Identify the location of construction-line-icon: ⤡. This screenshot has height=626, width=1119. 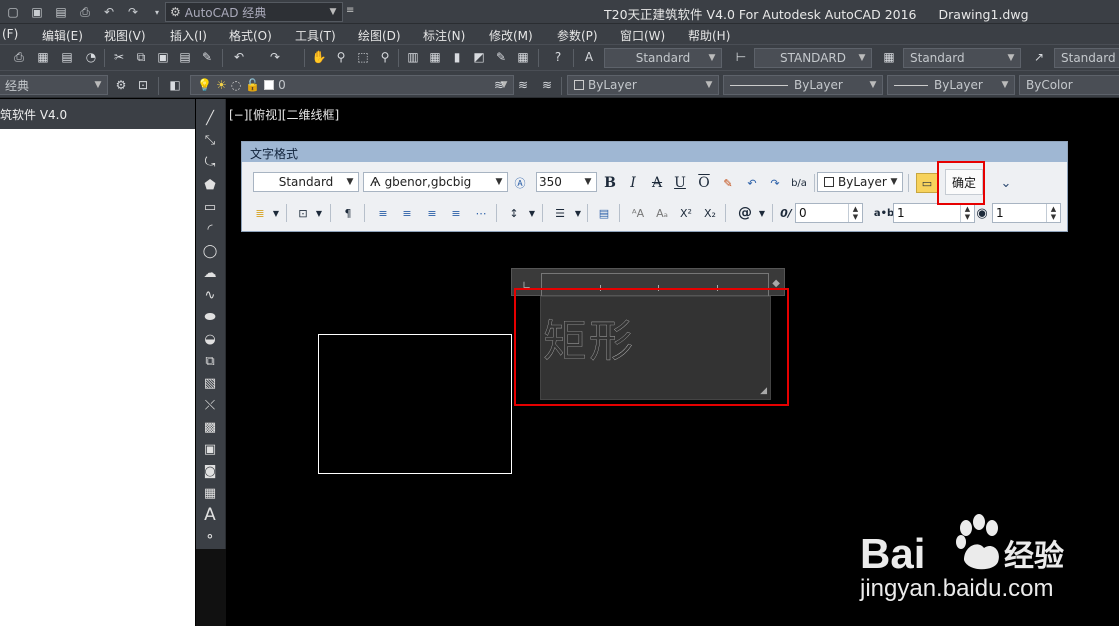
(210, 140).